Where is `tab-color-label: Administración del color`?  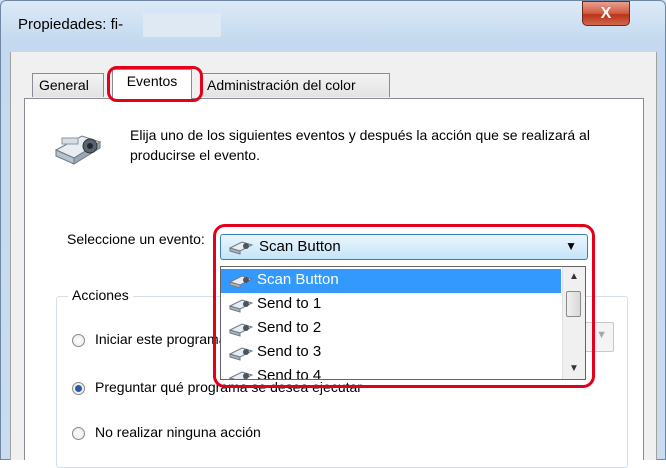
tab-color-label: Administración del color is located at coordinates (281, 85).